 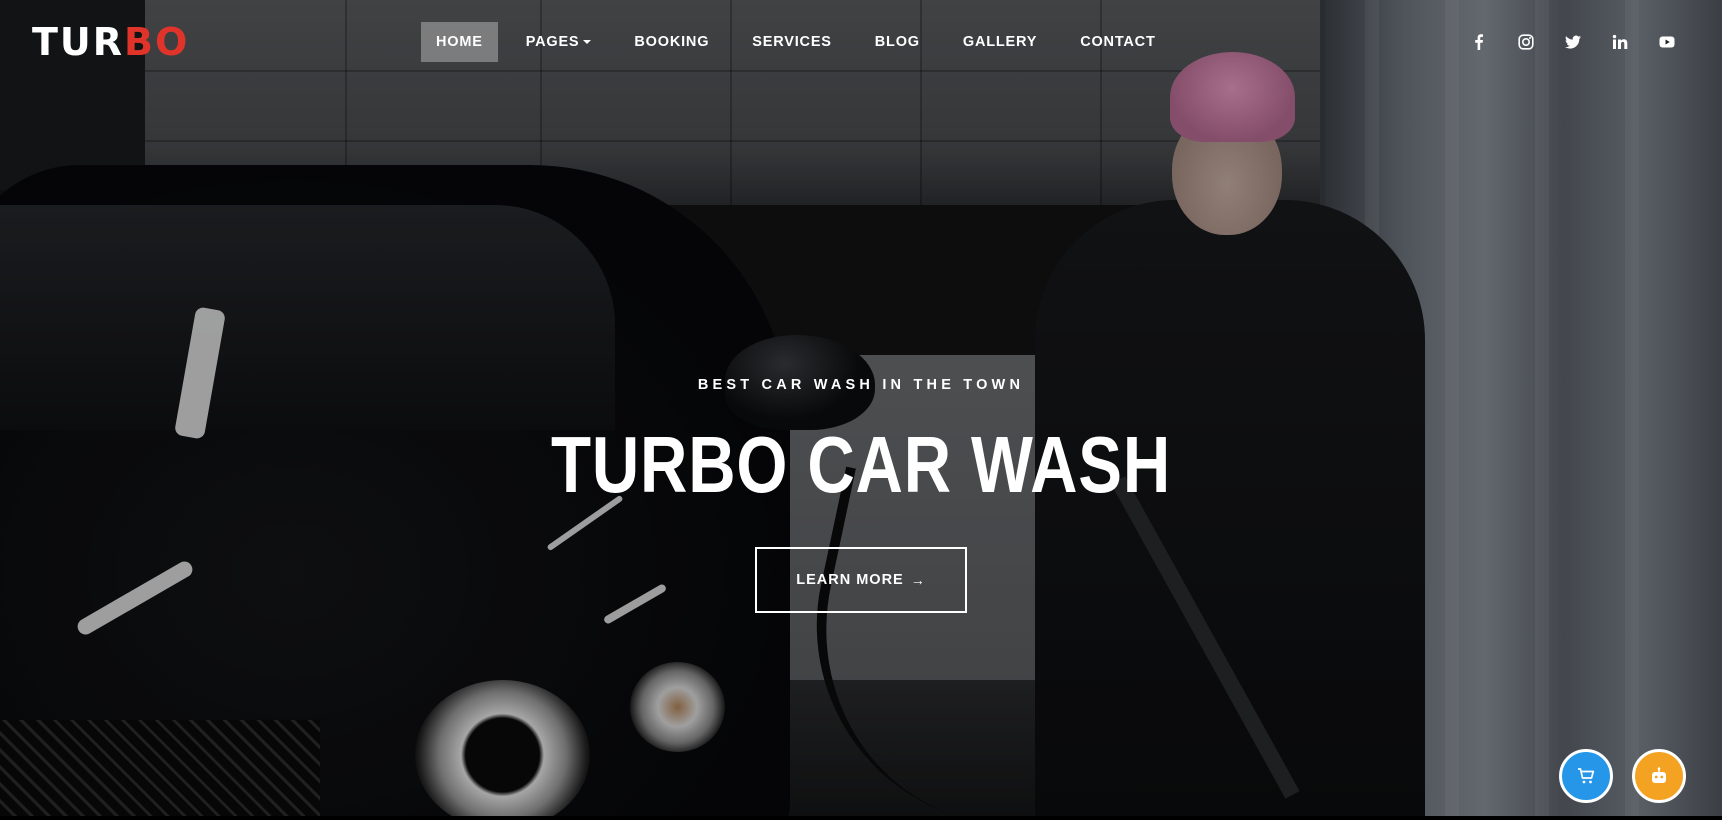 What do you see at coordinates (1526, 42) in the screenshot?
I see `instagram-icon` at bounding box center [1526, 42].